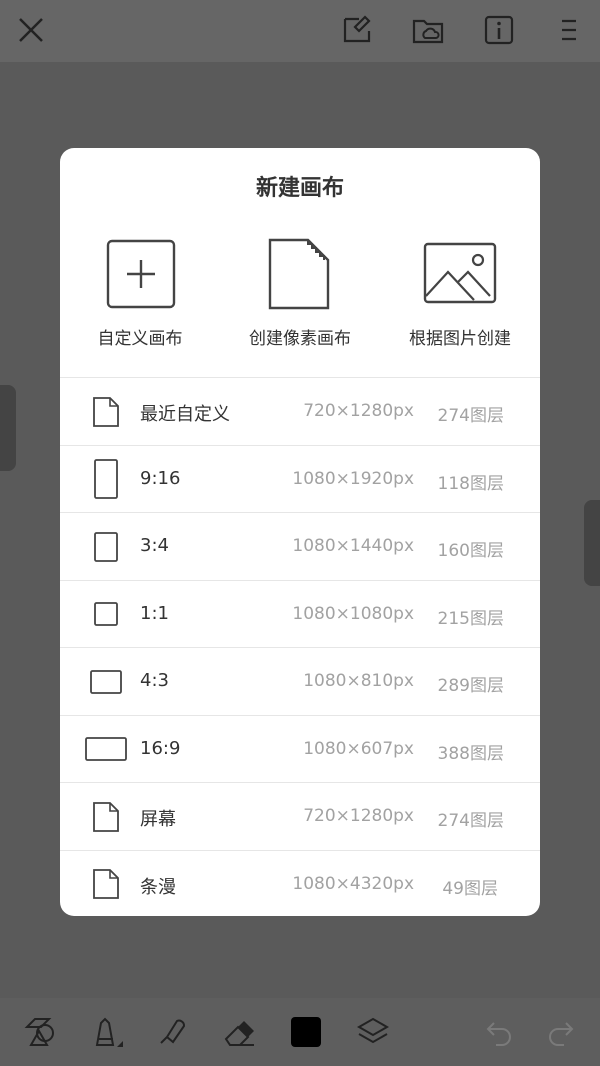 The image size is (600, 1066). Describe the element at coordinates (300, 816) in the screenshot. I see `preset-row-screen: 屏幕 720×1280px 274图层` at that location.